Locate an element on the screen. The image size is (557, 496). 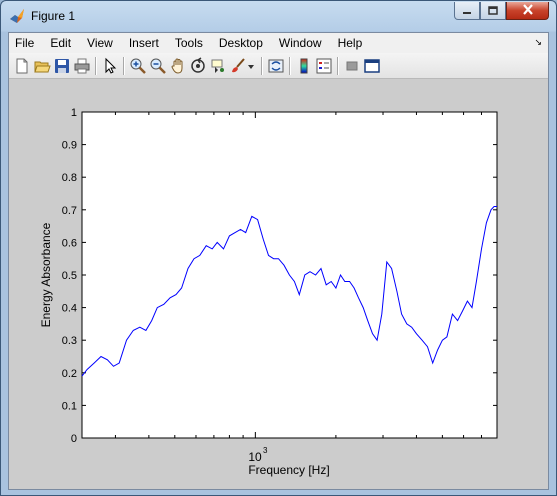
y-tick-label: 0.7 is located at coordinates (69, 211).